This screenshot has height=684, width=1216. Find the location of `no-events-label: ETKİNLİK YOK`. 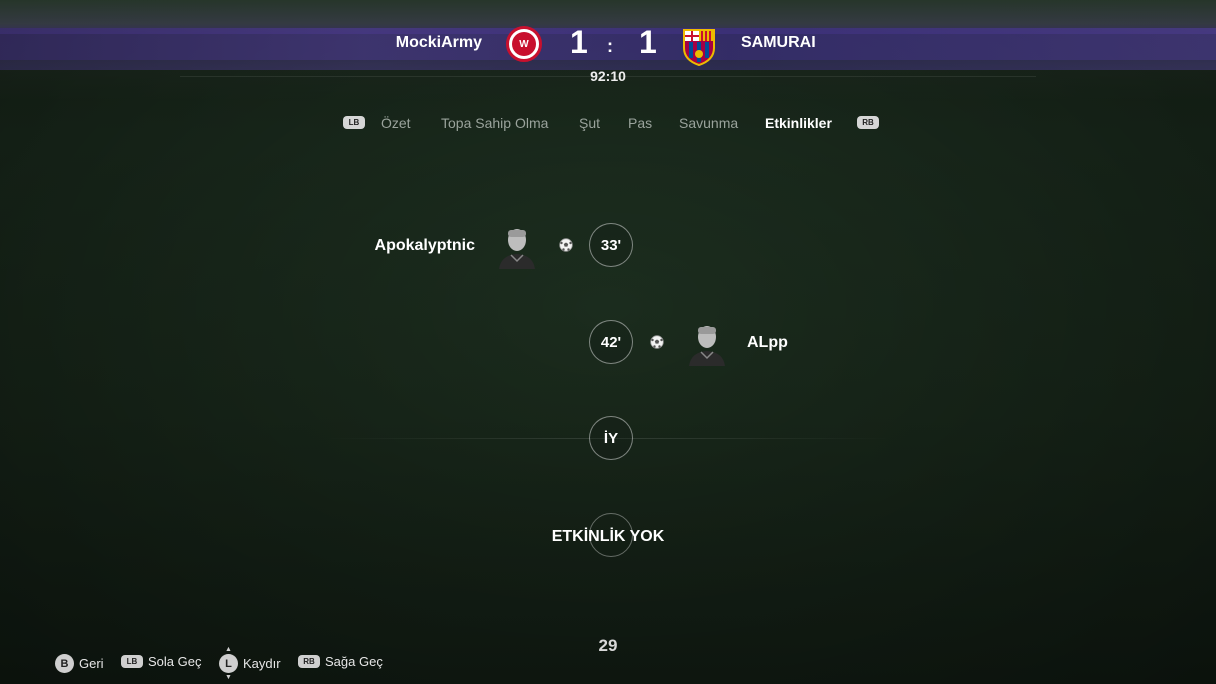

no-events-label: ETKİNLİK YOK is located at coordinates (608, 536).